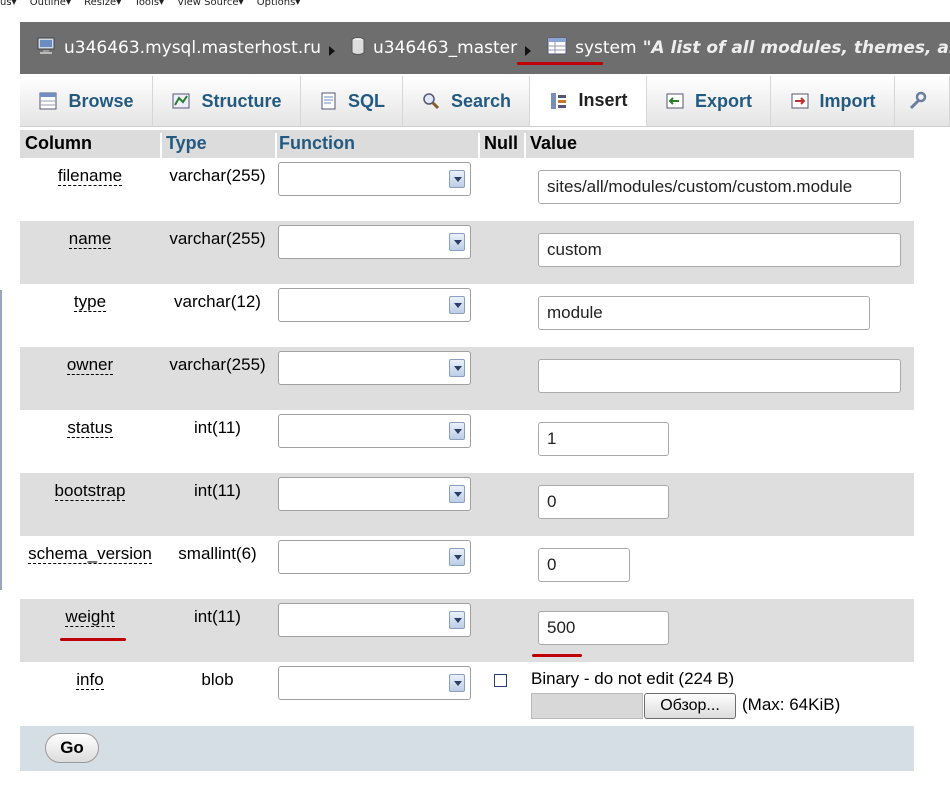  What do you see at coordinates (149, 4) in the screenshot?
I see `toolbar-item: Tools▾` at bounding box center [149, 4].